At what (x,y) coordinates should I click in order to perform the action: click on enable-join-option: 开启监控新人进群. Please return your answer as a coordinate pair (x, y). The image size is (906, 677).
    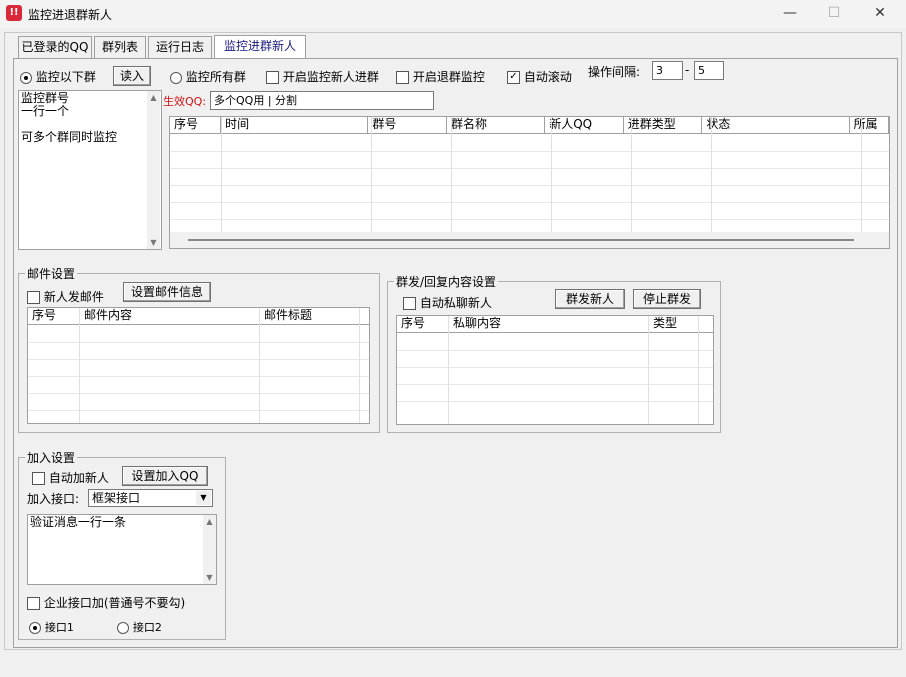
    Looking at the image, I should click on (322, 76).